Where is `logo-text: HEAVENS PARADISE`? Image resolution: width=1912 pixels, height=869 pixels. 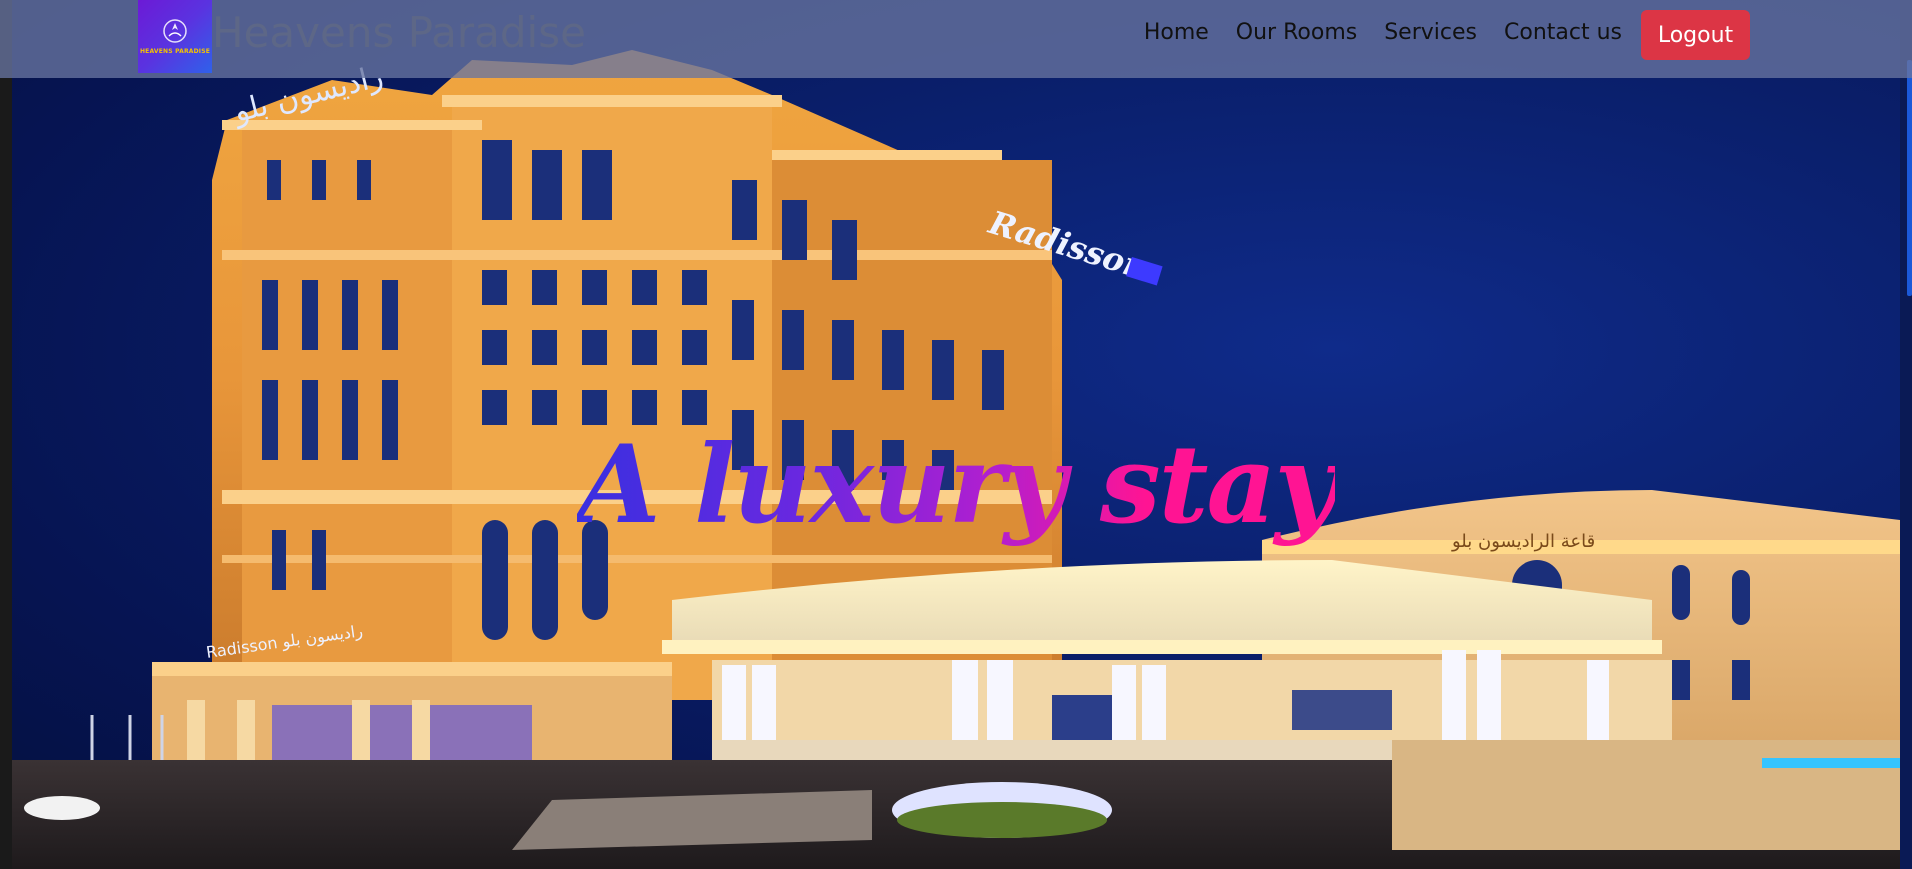
logo-text: HEAVENS PARADISE is located at coordinates (175, 51).